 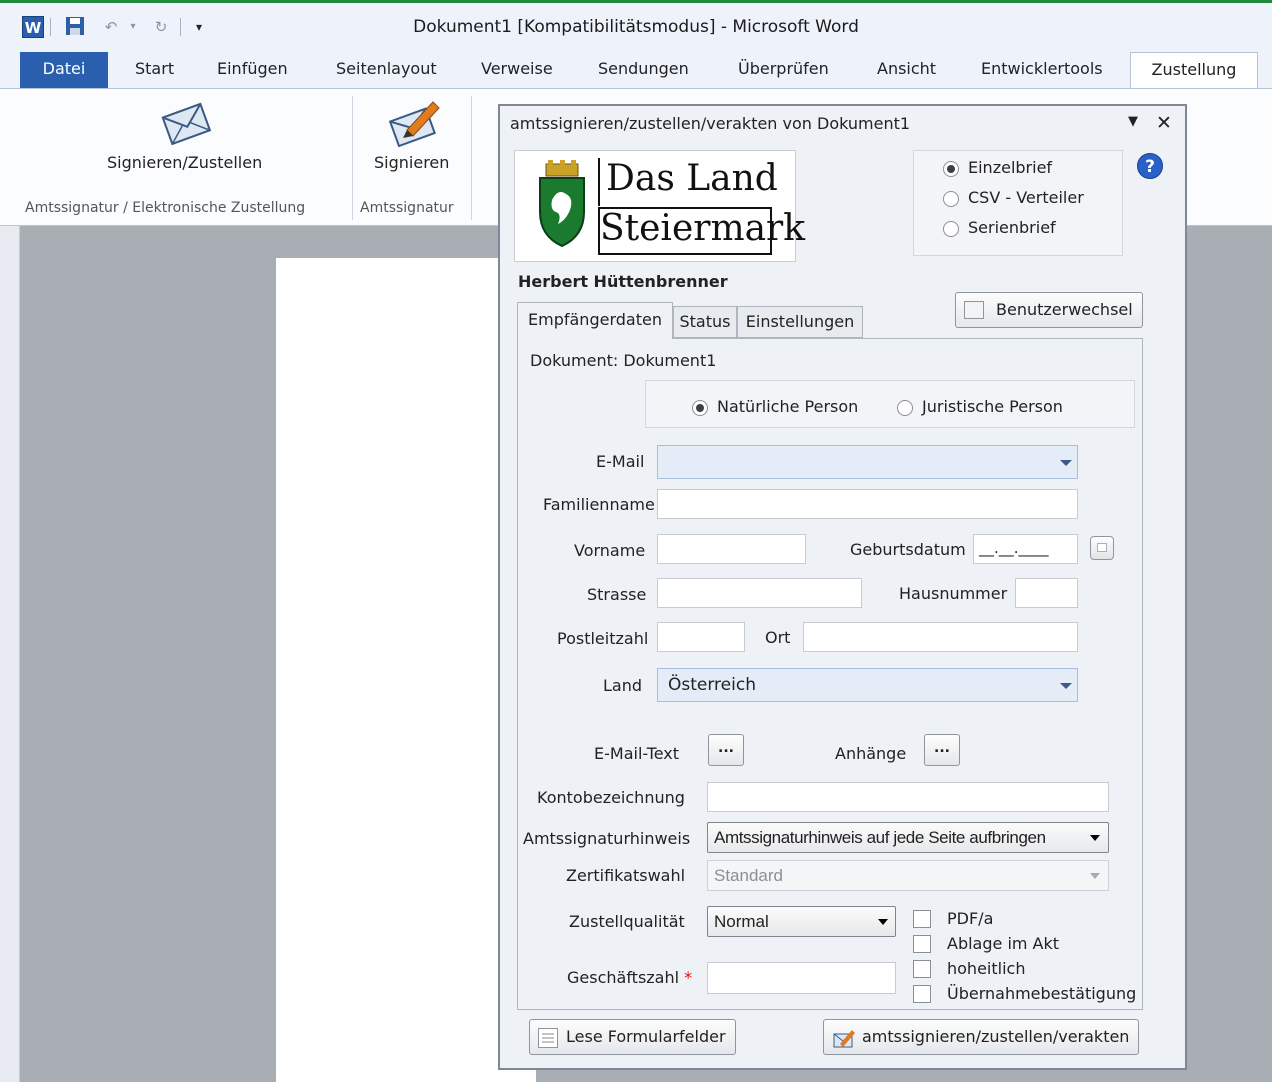 What do you see at coordinates (111, 27) in the screenshot?
I see `undo-icon: ↶` at bounding box center [111, 27].